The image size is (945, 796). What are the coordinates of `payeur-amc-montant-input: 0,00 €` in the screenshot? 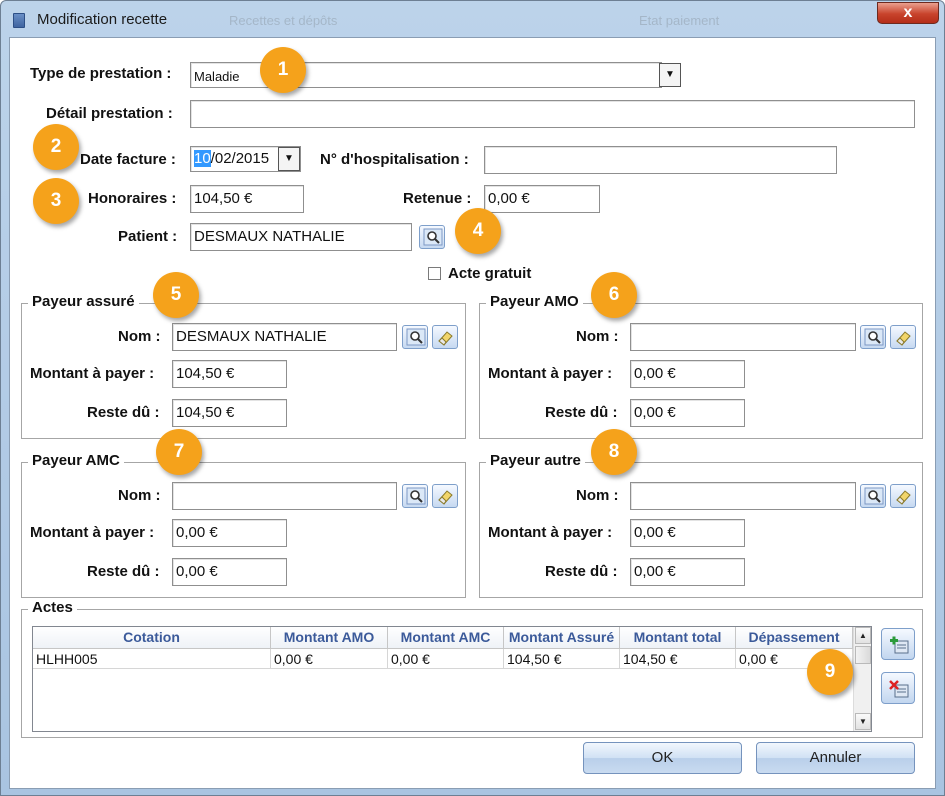 It's located at (229, 533).